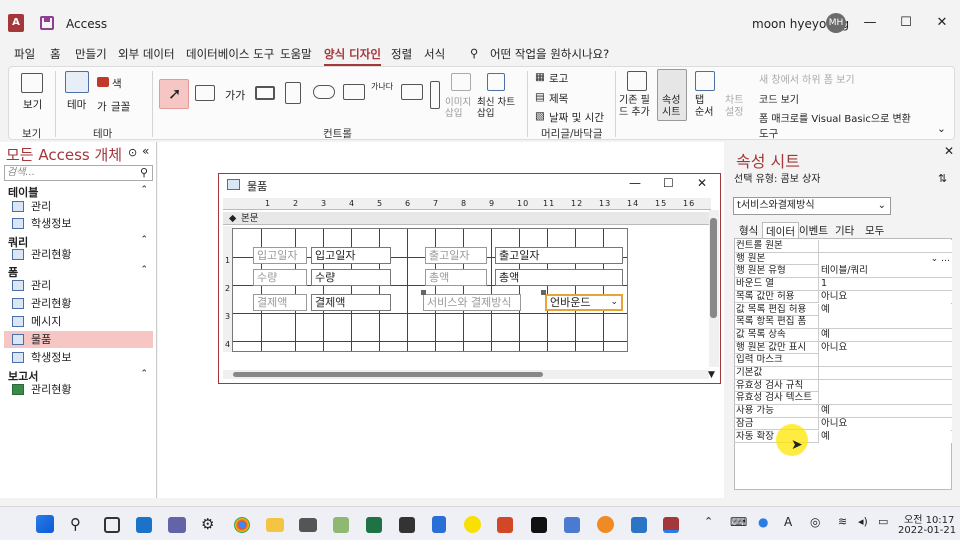 The image size is (960, 540). Describe the element at coordinates (572, 525) in the screenshot. I see `remote-icon` at that location.